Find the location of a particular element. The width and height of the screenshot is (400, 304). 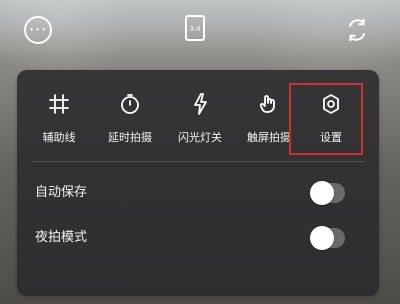

tool-flash: 闪光灯关 is located at coordinates (200, 120).